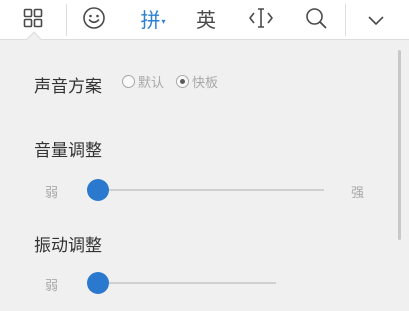 This screenshot has width=409, height=311. I want to click on radio-allegro-circle, so click(183, 81).